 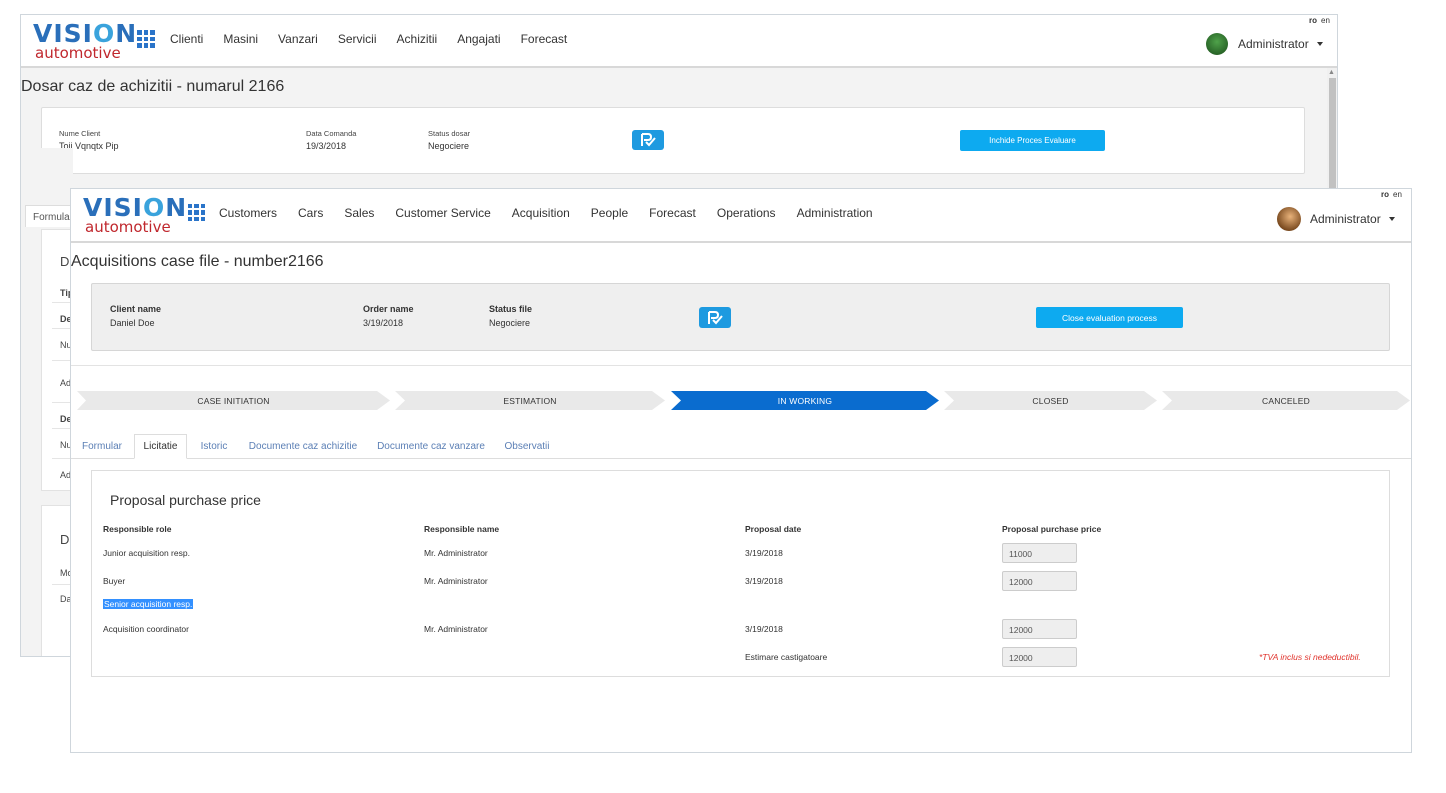 I want to click on nav-sales: Sales, so click(x=359, y=213).